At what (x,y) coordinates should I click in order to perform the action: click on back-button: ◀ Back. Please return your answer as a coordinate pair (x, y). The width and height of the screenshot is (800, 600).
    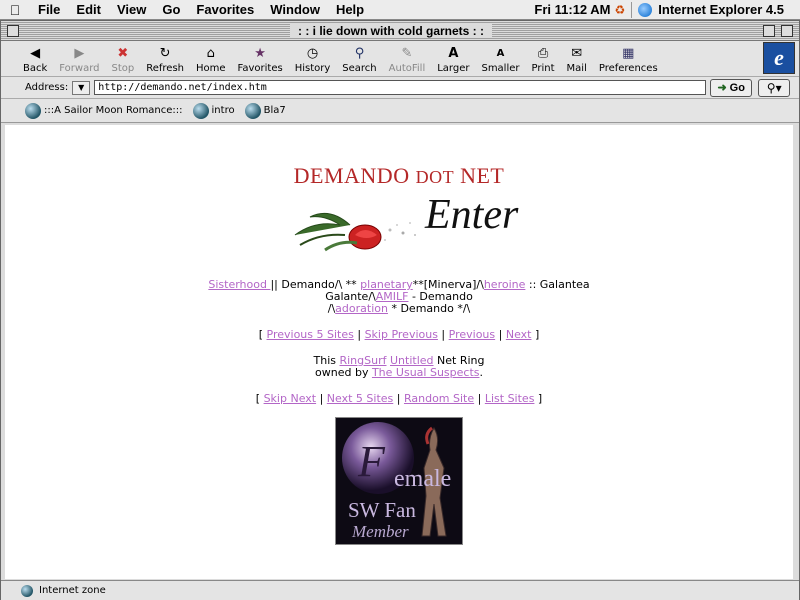
    Looking at the image, I should click on (35, 60).